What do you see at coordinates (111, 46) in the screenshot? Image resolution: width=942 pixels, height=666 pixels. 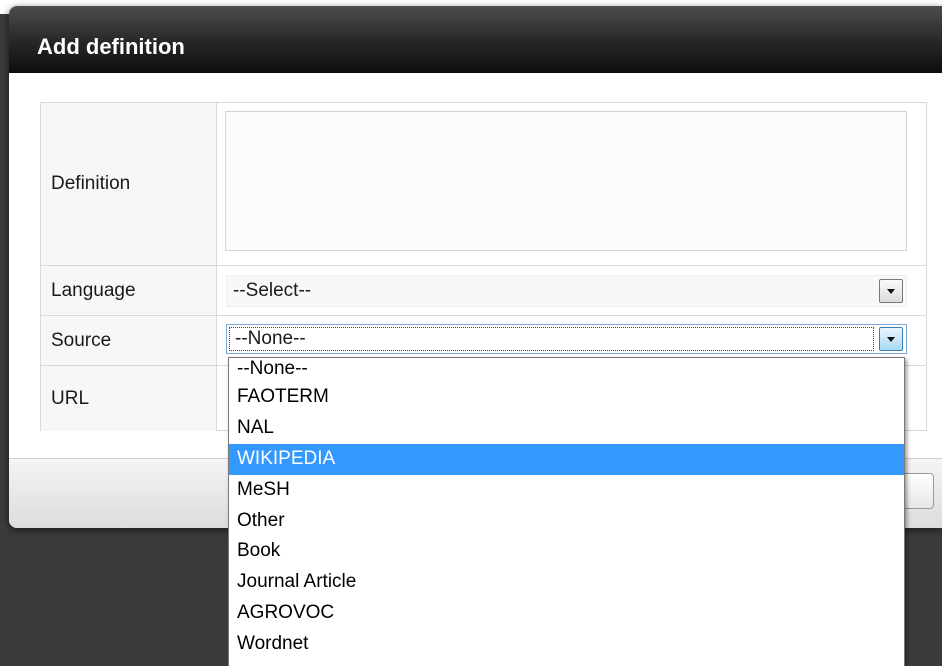 I see `dialog-title: Add definition` at bounding box center [111, 46].